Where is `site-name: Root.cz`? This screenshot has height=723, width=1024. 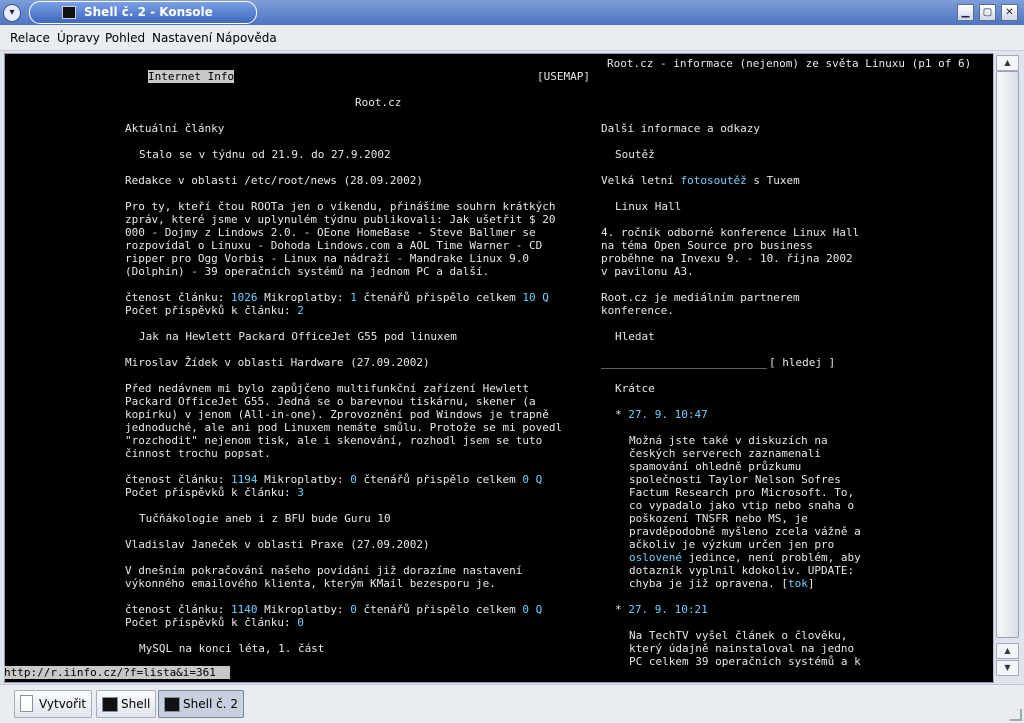
site-name: Root.cz is located at coordinates (378, 102).